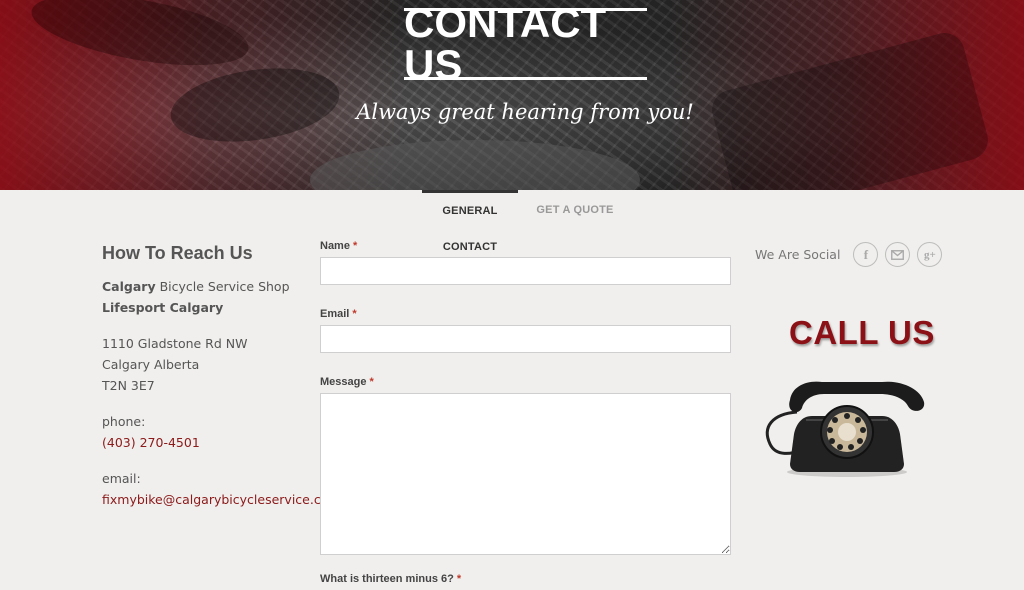 This screenshot has width=1024, height=590. What do you see at coordinates (121, 478) in the screenshot?
I see `email-label: email:` at bounding box center [121, 478].